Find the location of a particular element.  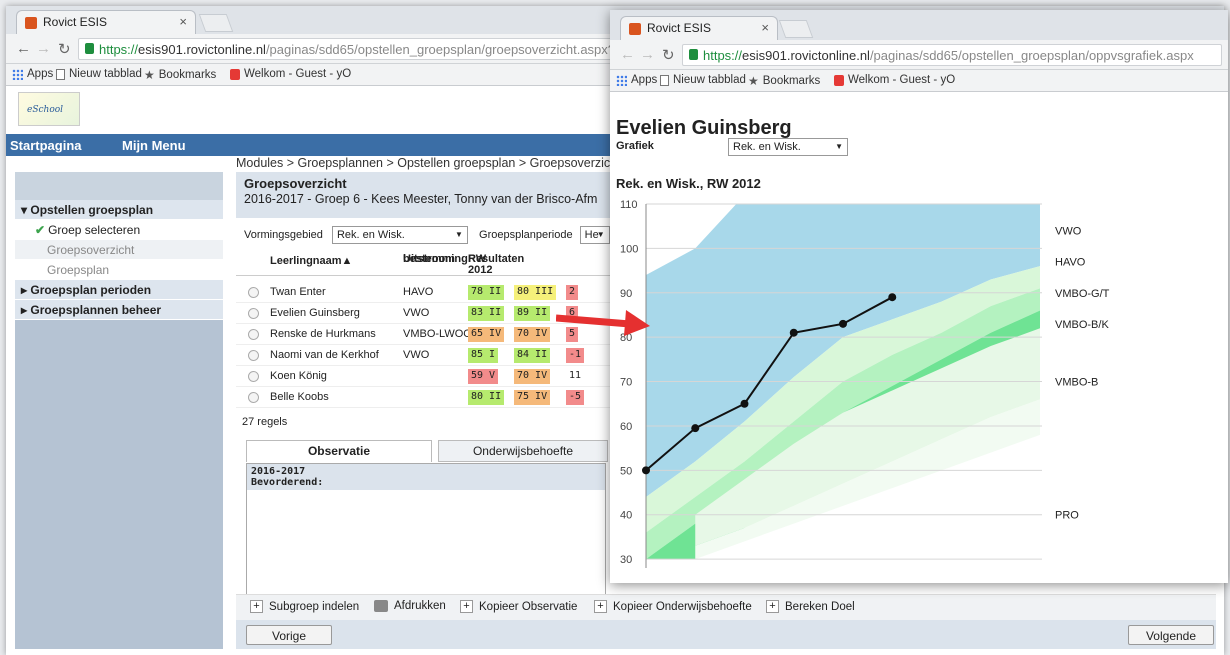

student-name-cell: Twan Enter is located at coordinates (298, 292).